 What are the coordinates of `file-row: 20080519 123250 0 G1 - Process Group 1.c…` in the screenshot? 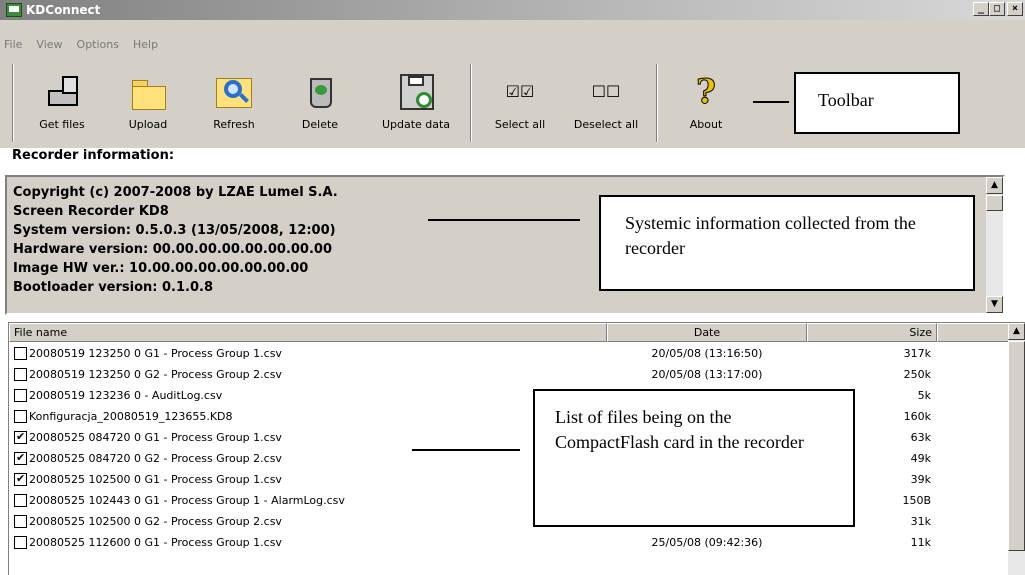 It's located at (509, 353).